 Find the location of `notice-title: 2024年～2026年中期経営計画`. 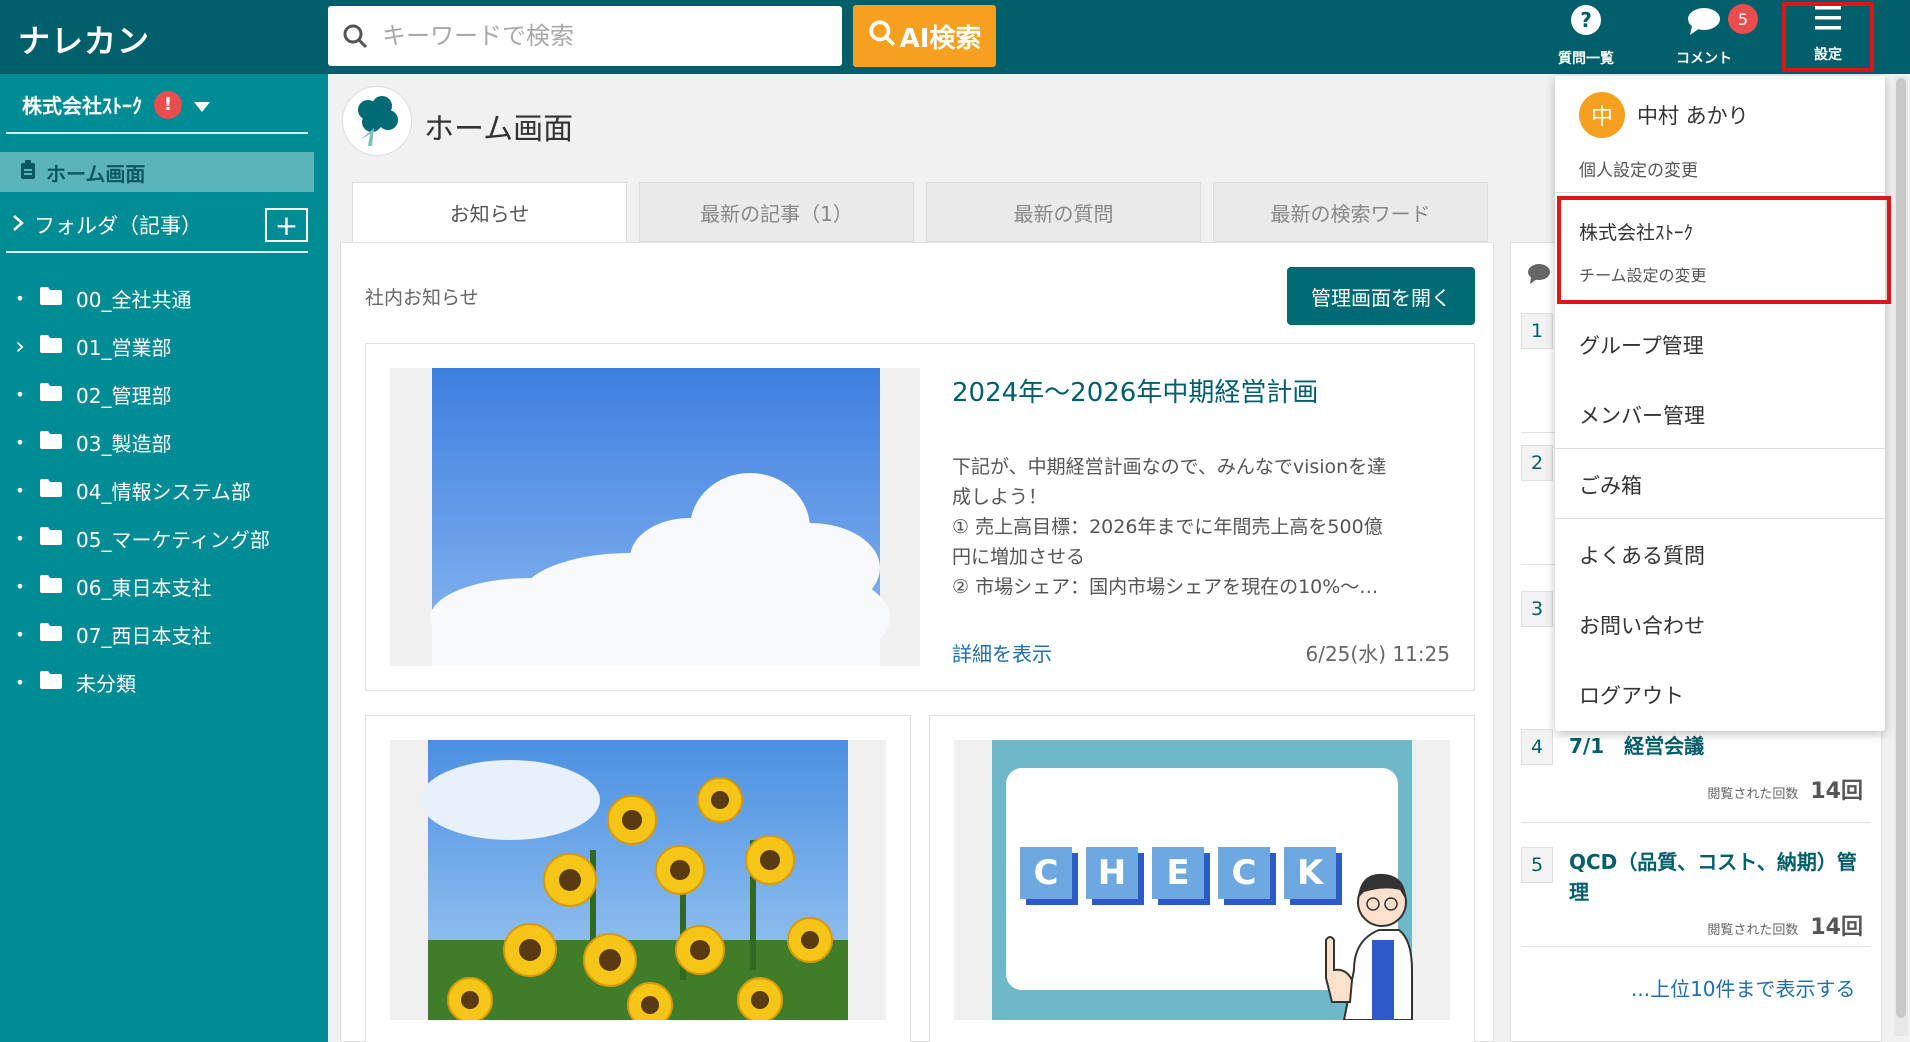

notice-title: 2024年～2026年中期経営計画 is located at coordinates (1135, 390).